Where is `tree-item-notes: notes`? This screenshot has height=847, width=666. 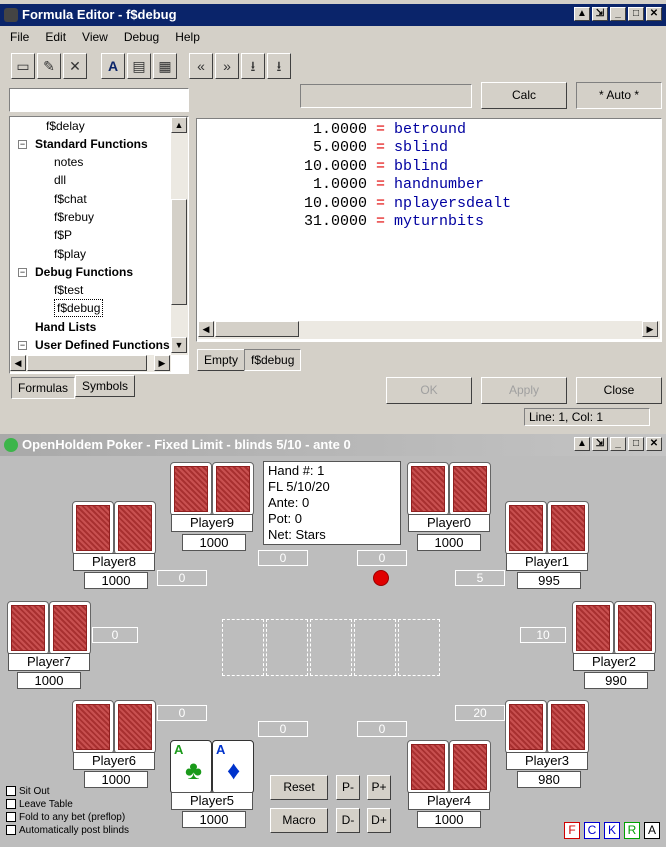 tree-item-notes: notes is located at coordinates (68, 162).